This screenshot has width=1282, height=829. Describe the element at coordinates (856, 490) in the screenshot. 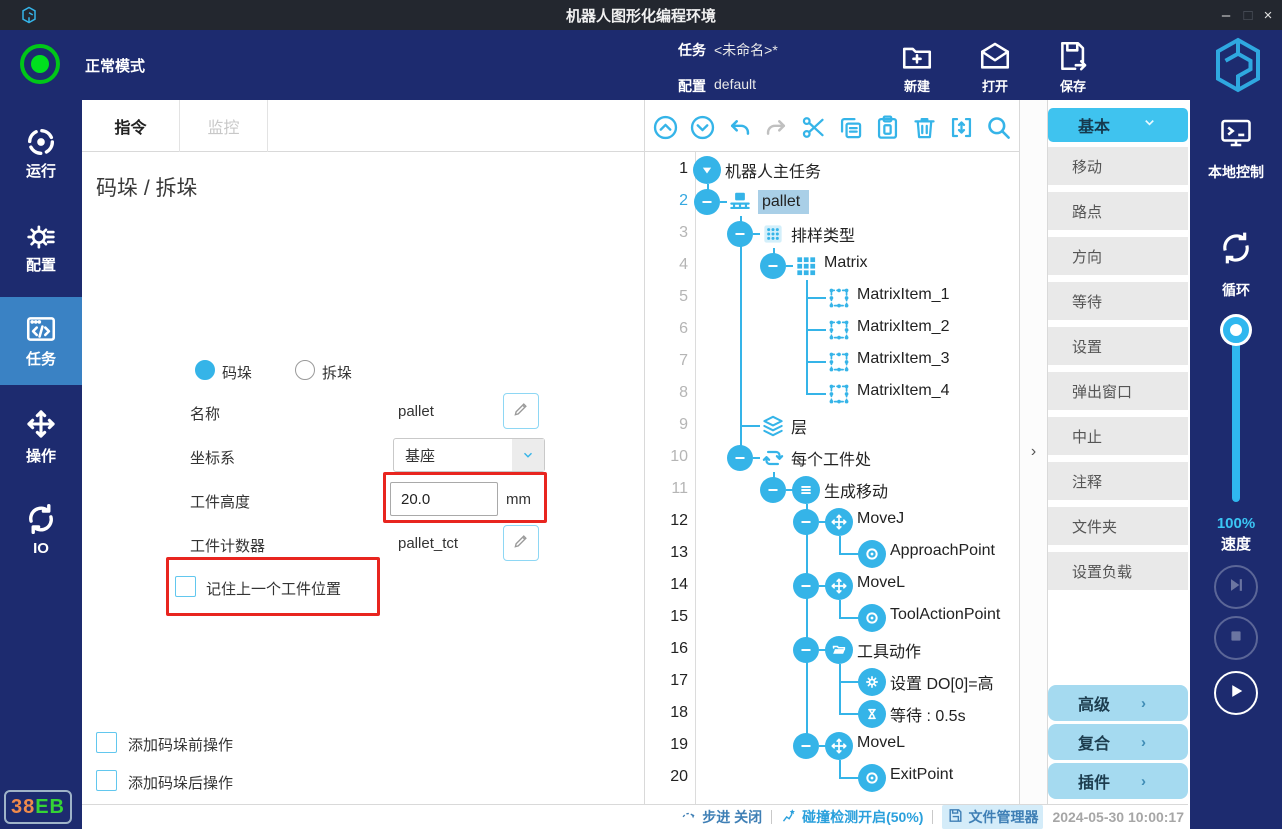

I see `tree-node-label: 生成移动` at that location.